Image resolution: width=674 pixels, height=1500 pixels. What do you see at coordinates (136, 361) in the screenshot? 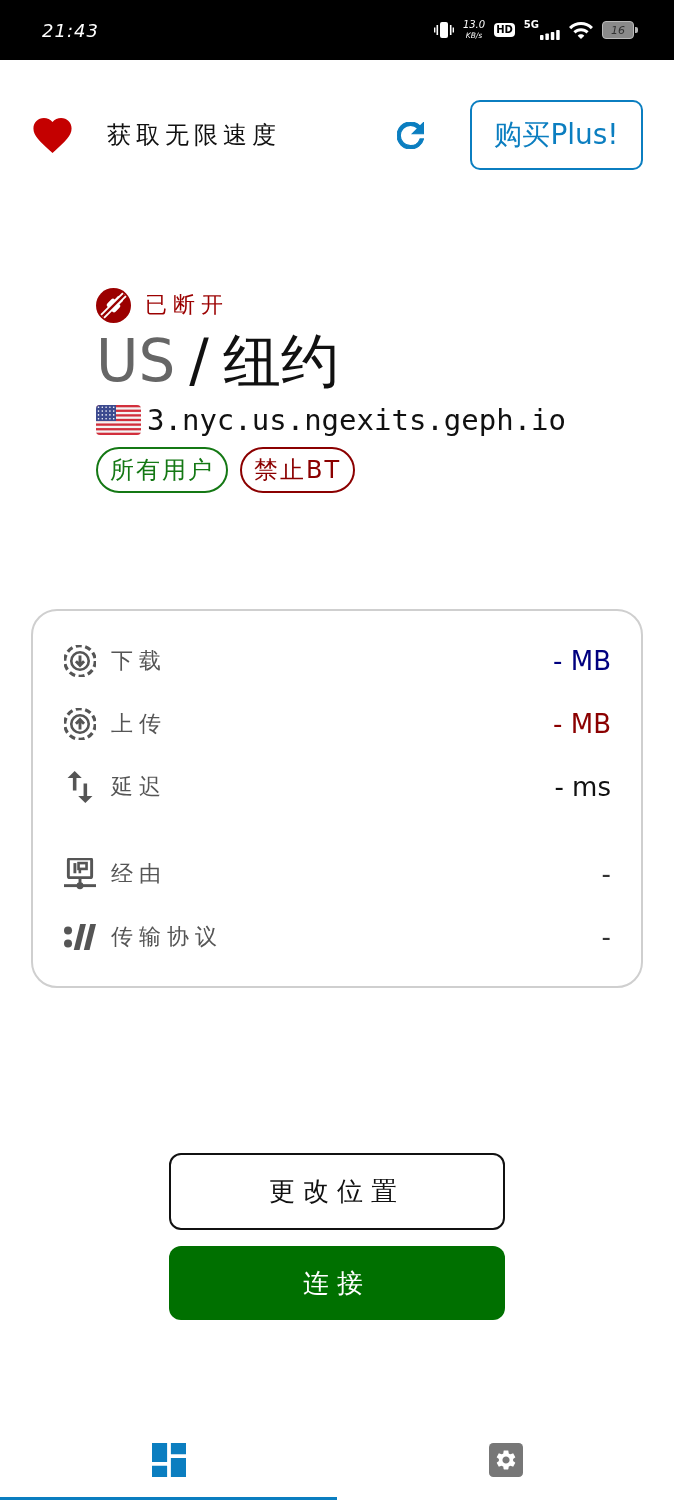
I see `country-code: US` at bounding box center [136, 361].